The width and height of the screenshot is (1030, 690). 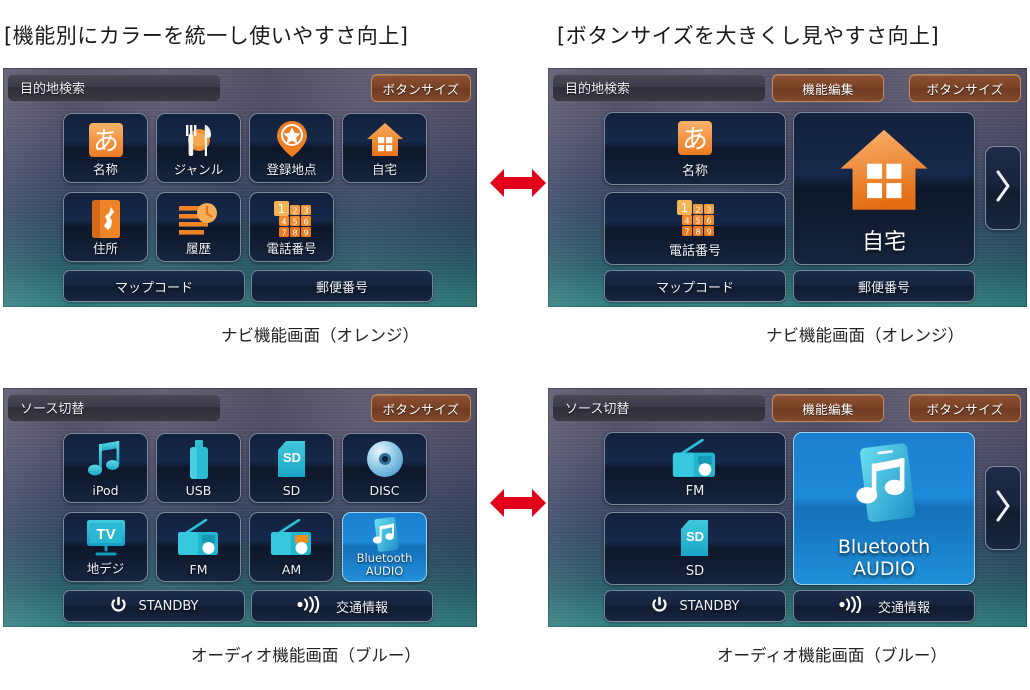 I want to click on svg-text: 7, so click(x=283, y=232).